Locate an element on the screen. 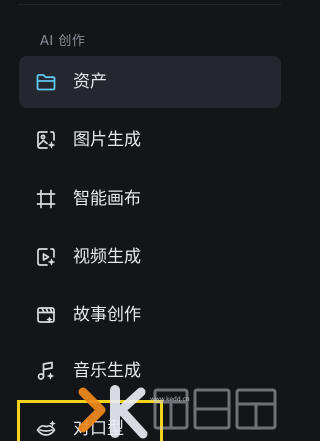 This screenshot has height=441, width=320. video-spark-icon is located at coordinates (46, 257).